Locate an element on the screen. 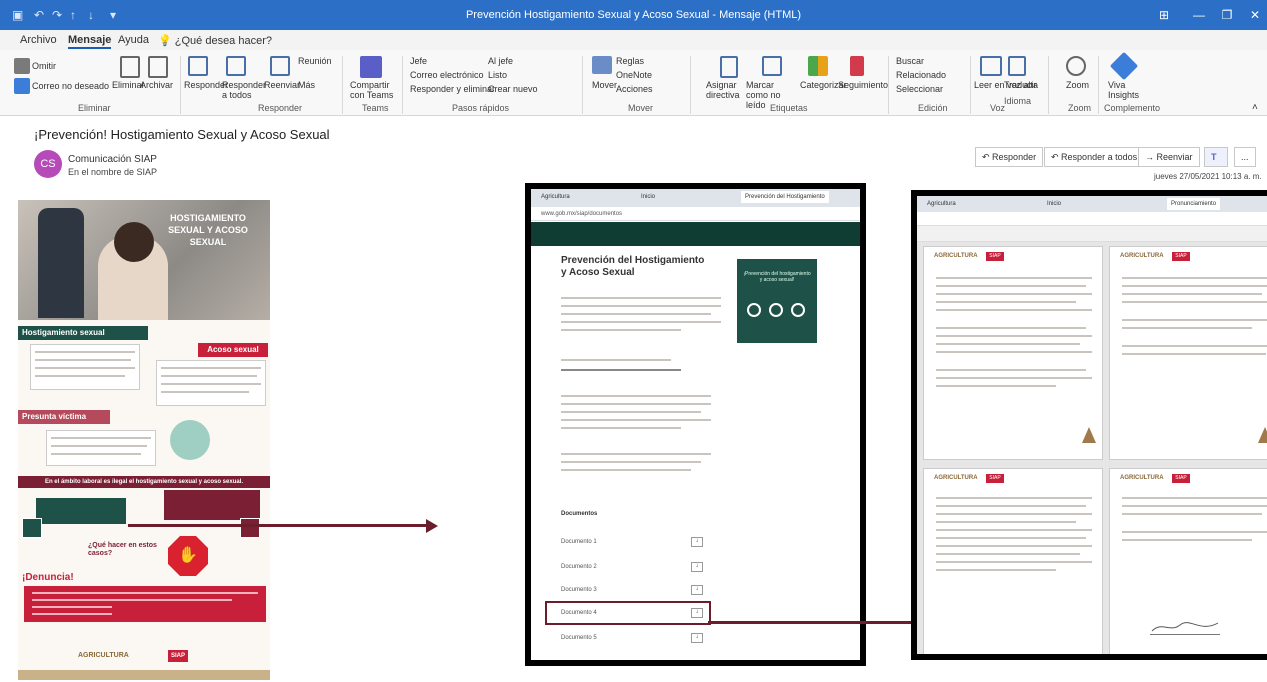 Image resolution: width=1267 pixels, height=682 pixels. footer-bar is located at coordinates (144, 675).